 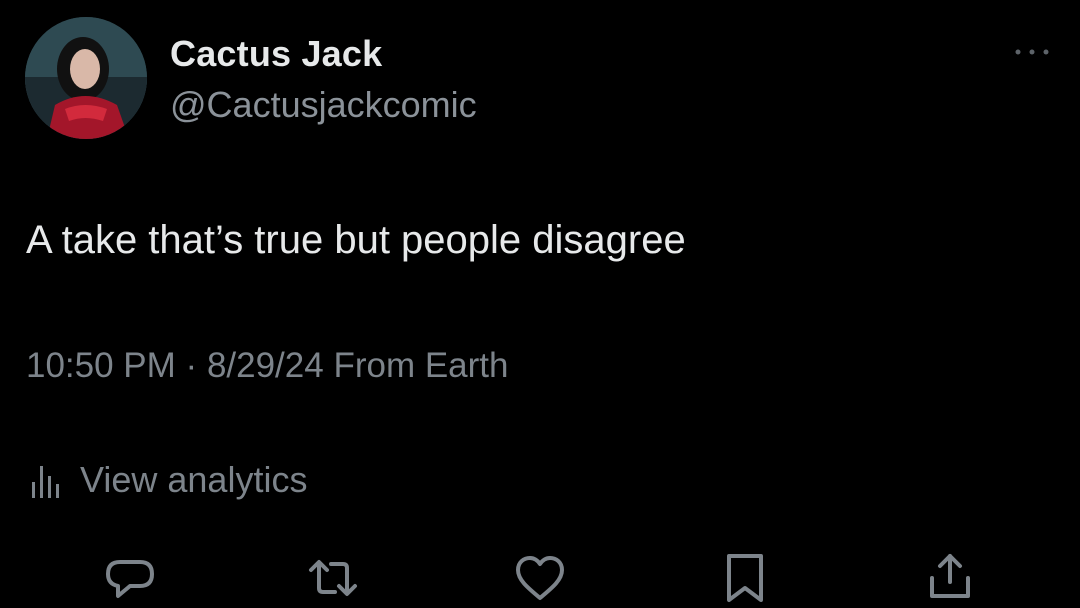 I want to click on avatar-image, so click(x=86, y=78).